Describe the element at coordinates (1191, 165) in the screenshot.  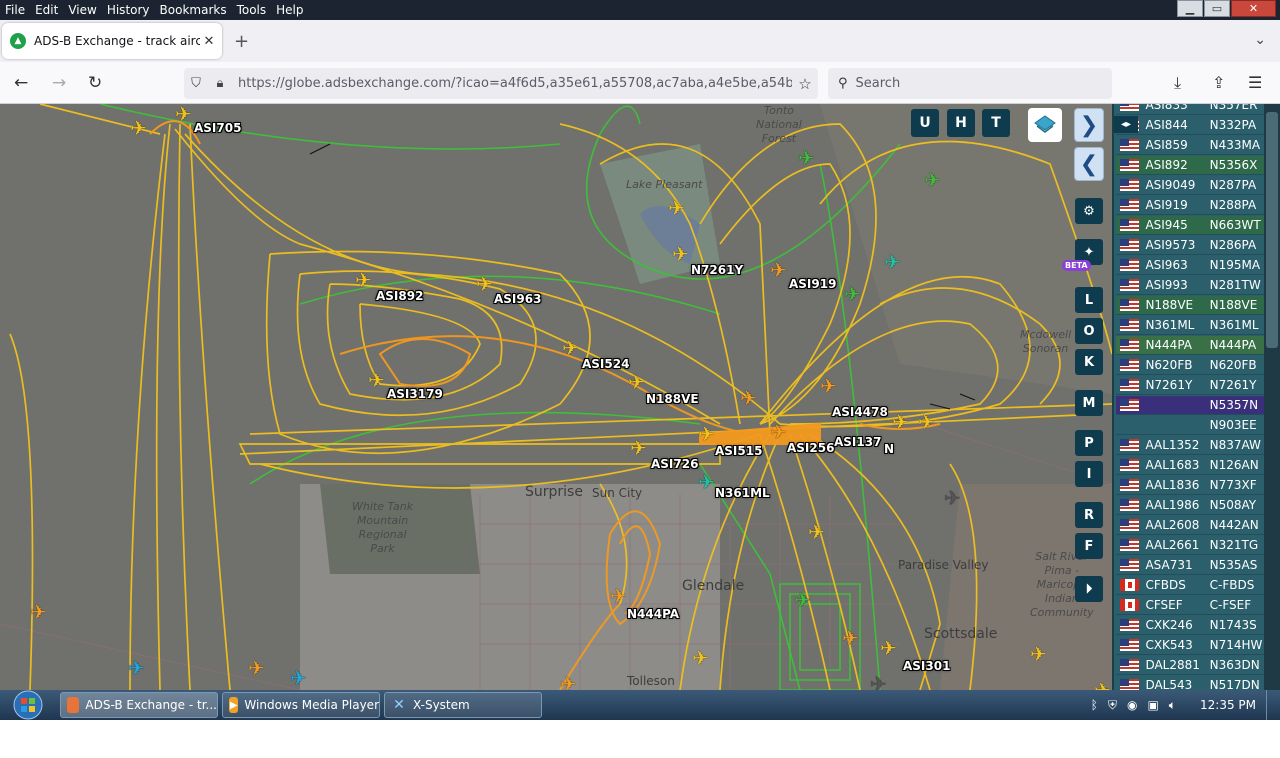
I see `table-row: ASI892 N5356X` at that location.